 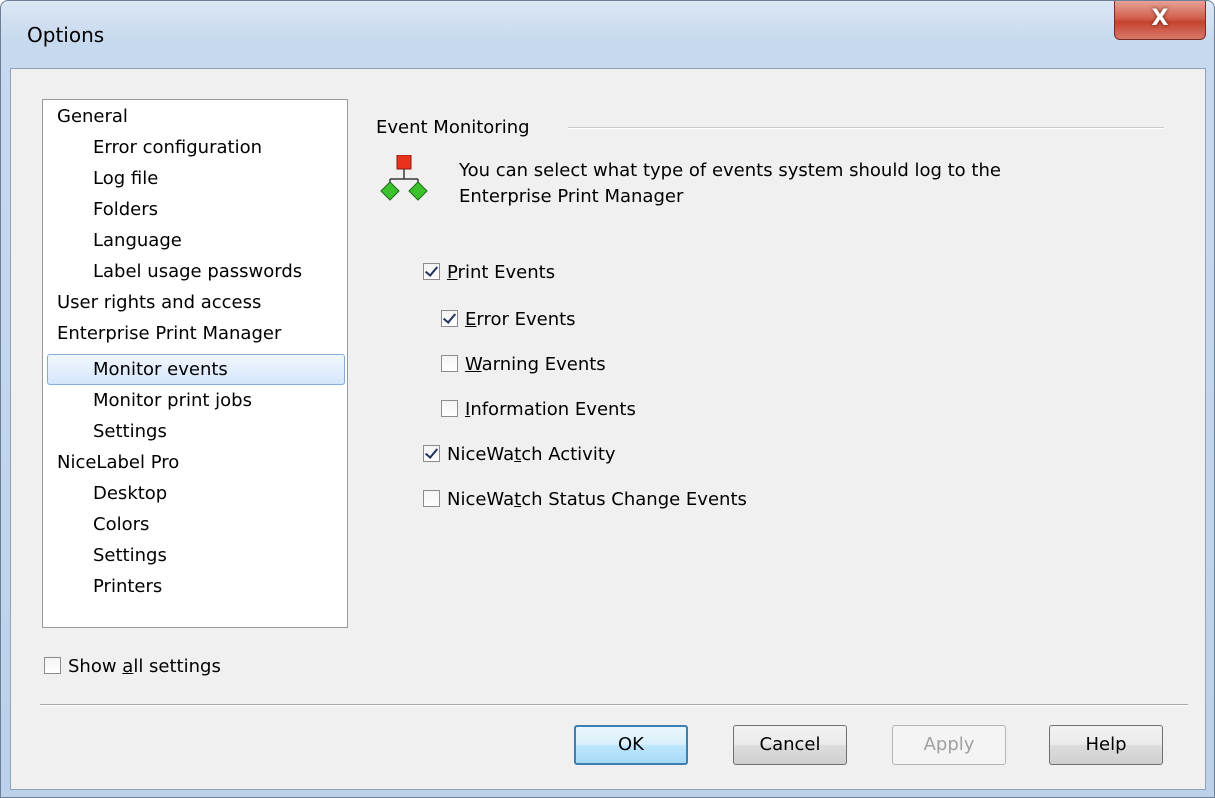 I want to click on warning-events-box, so click(x=449, y=363).